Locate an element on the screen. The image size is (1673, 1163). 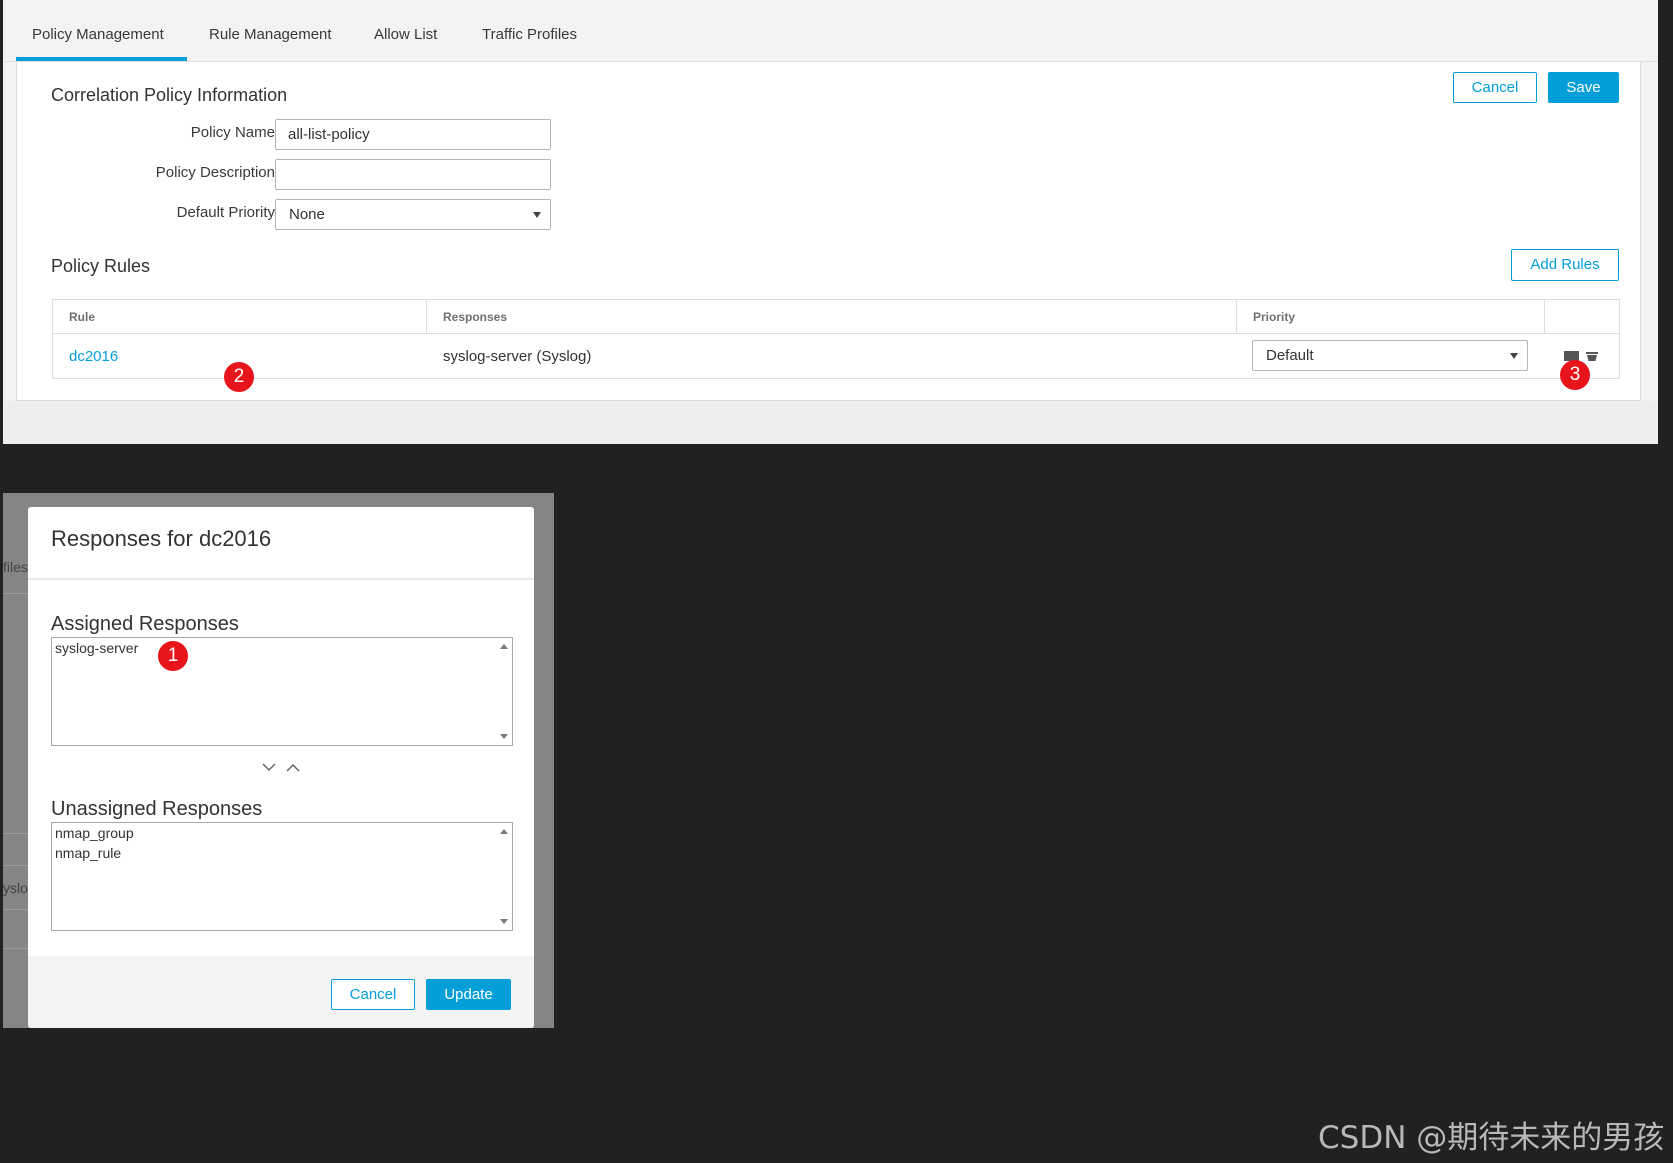
list-item-nmap-rule: nmap_rule is located at coordinates (88, 853).